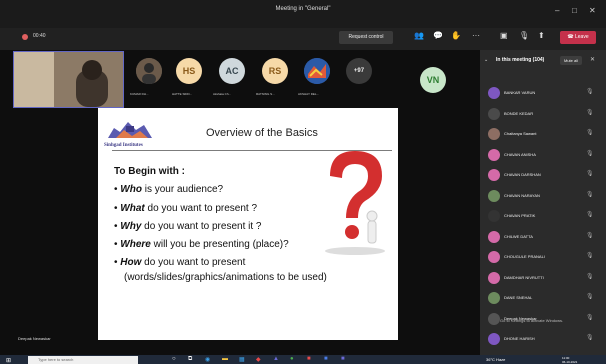 This screenshot has height=364, width=606. I want to click on slide-subheading: To Begin with :, so click(149, 171).